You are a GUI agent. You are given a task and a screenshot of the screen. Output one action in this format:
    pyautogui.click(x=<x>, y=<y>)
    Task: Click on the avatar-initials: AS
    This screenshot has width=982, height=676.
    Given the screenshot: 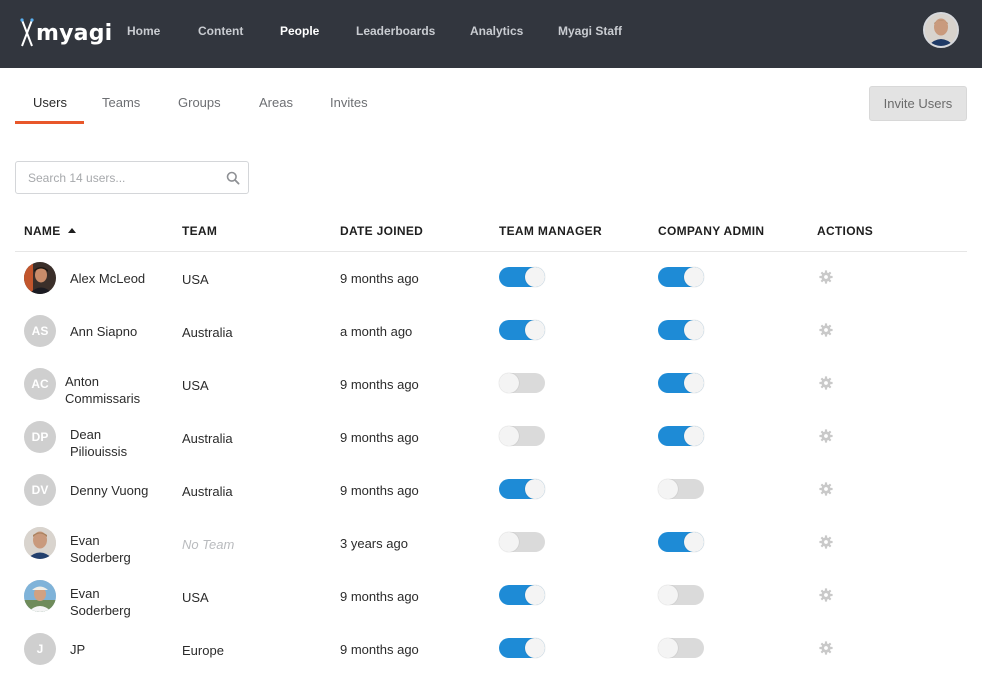 What is the action you would take?
    pyautogui.click(x=40, y=331)
    